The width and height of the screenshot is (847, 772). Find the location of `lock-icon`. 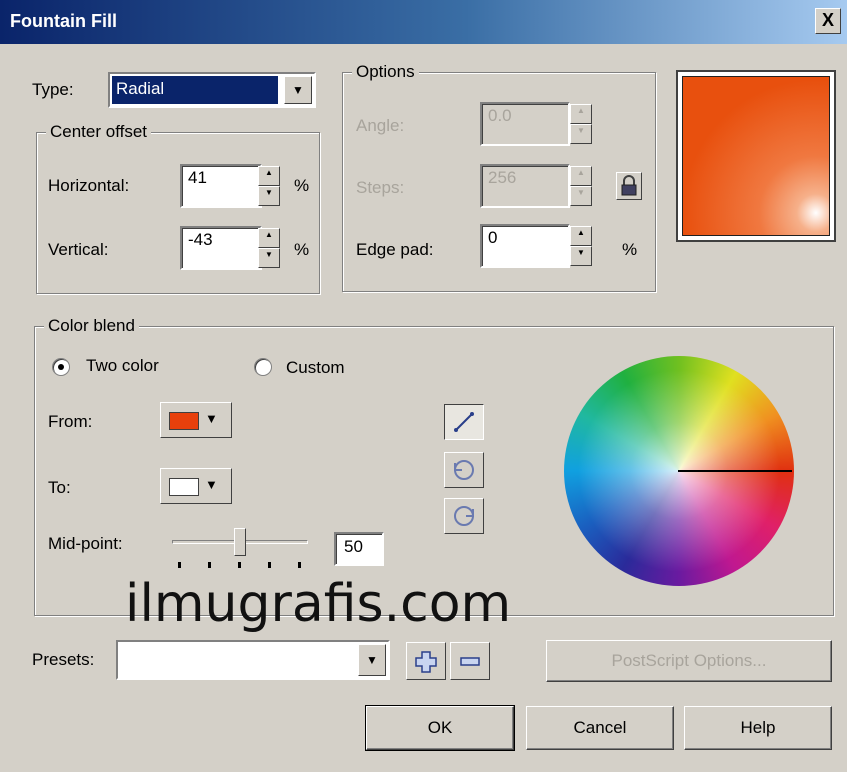

lock-icon is located at coordinates (629, 185).